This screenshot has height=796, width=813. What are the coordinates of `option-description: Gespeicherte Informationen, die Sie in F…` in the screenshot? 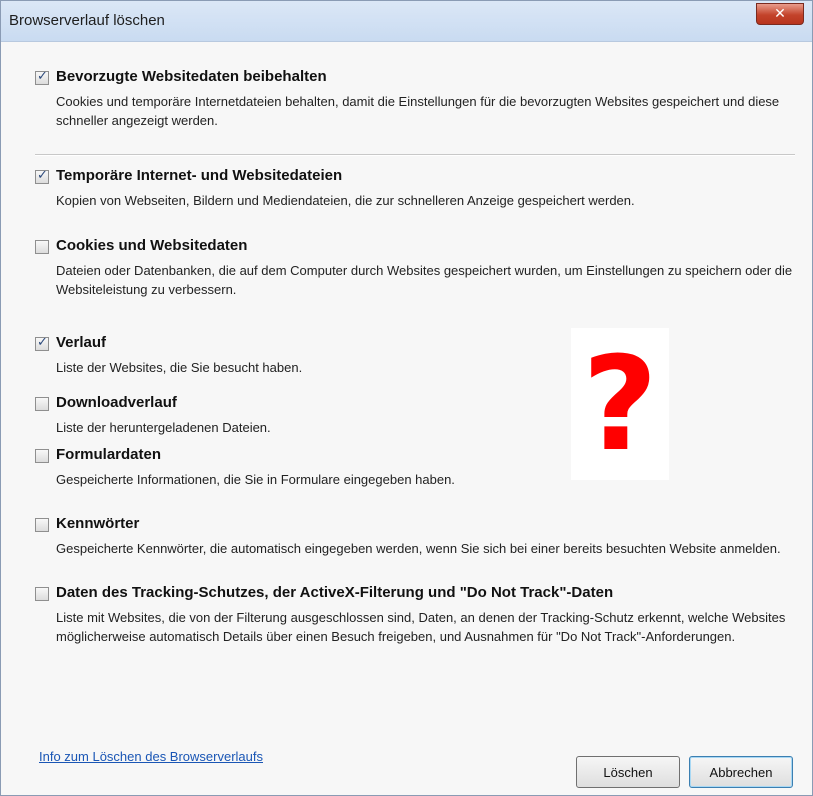 It's located at (255, 479).